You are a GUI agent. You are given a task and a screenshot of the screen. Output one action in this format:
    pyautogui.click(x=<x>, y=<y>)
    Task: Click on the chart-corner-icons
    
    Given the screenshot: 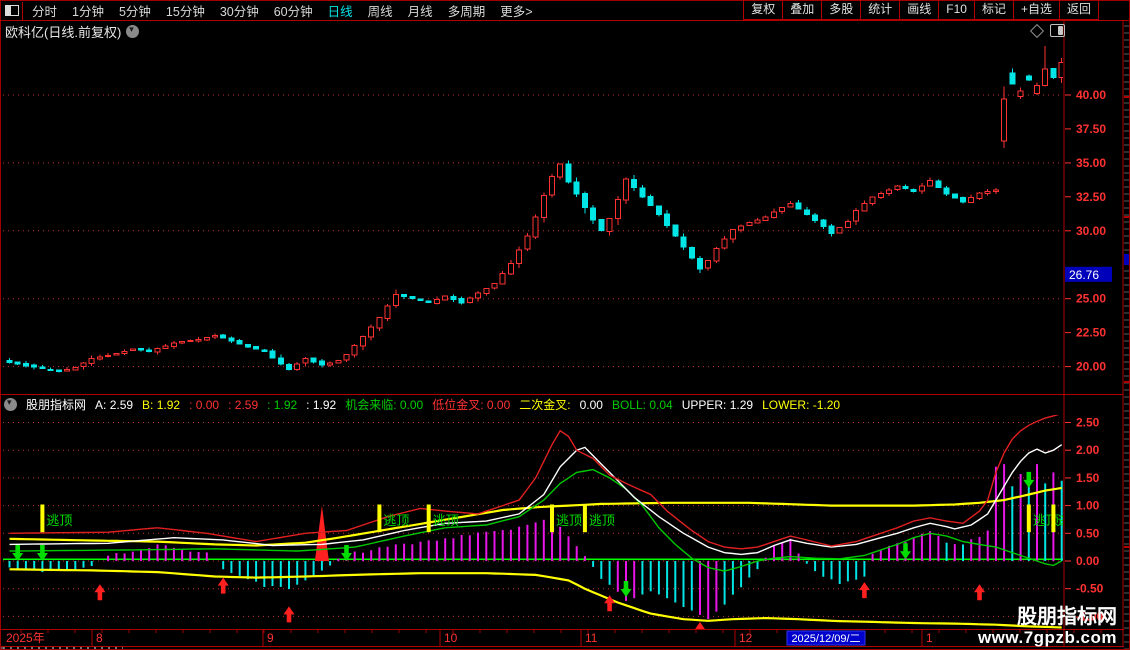 What is the action you would take?
    pyautogui.click(x=1047, y=30)
    